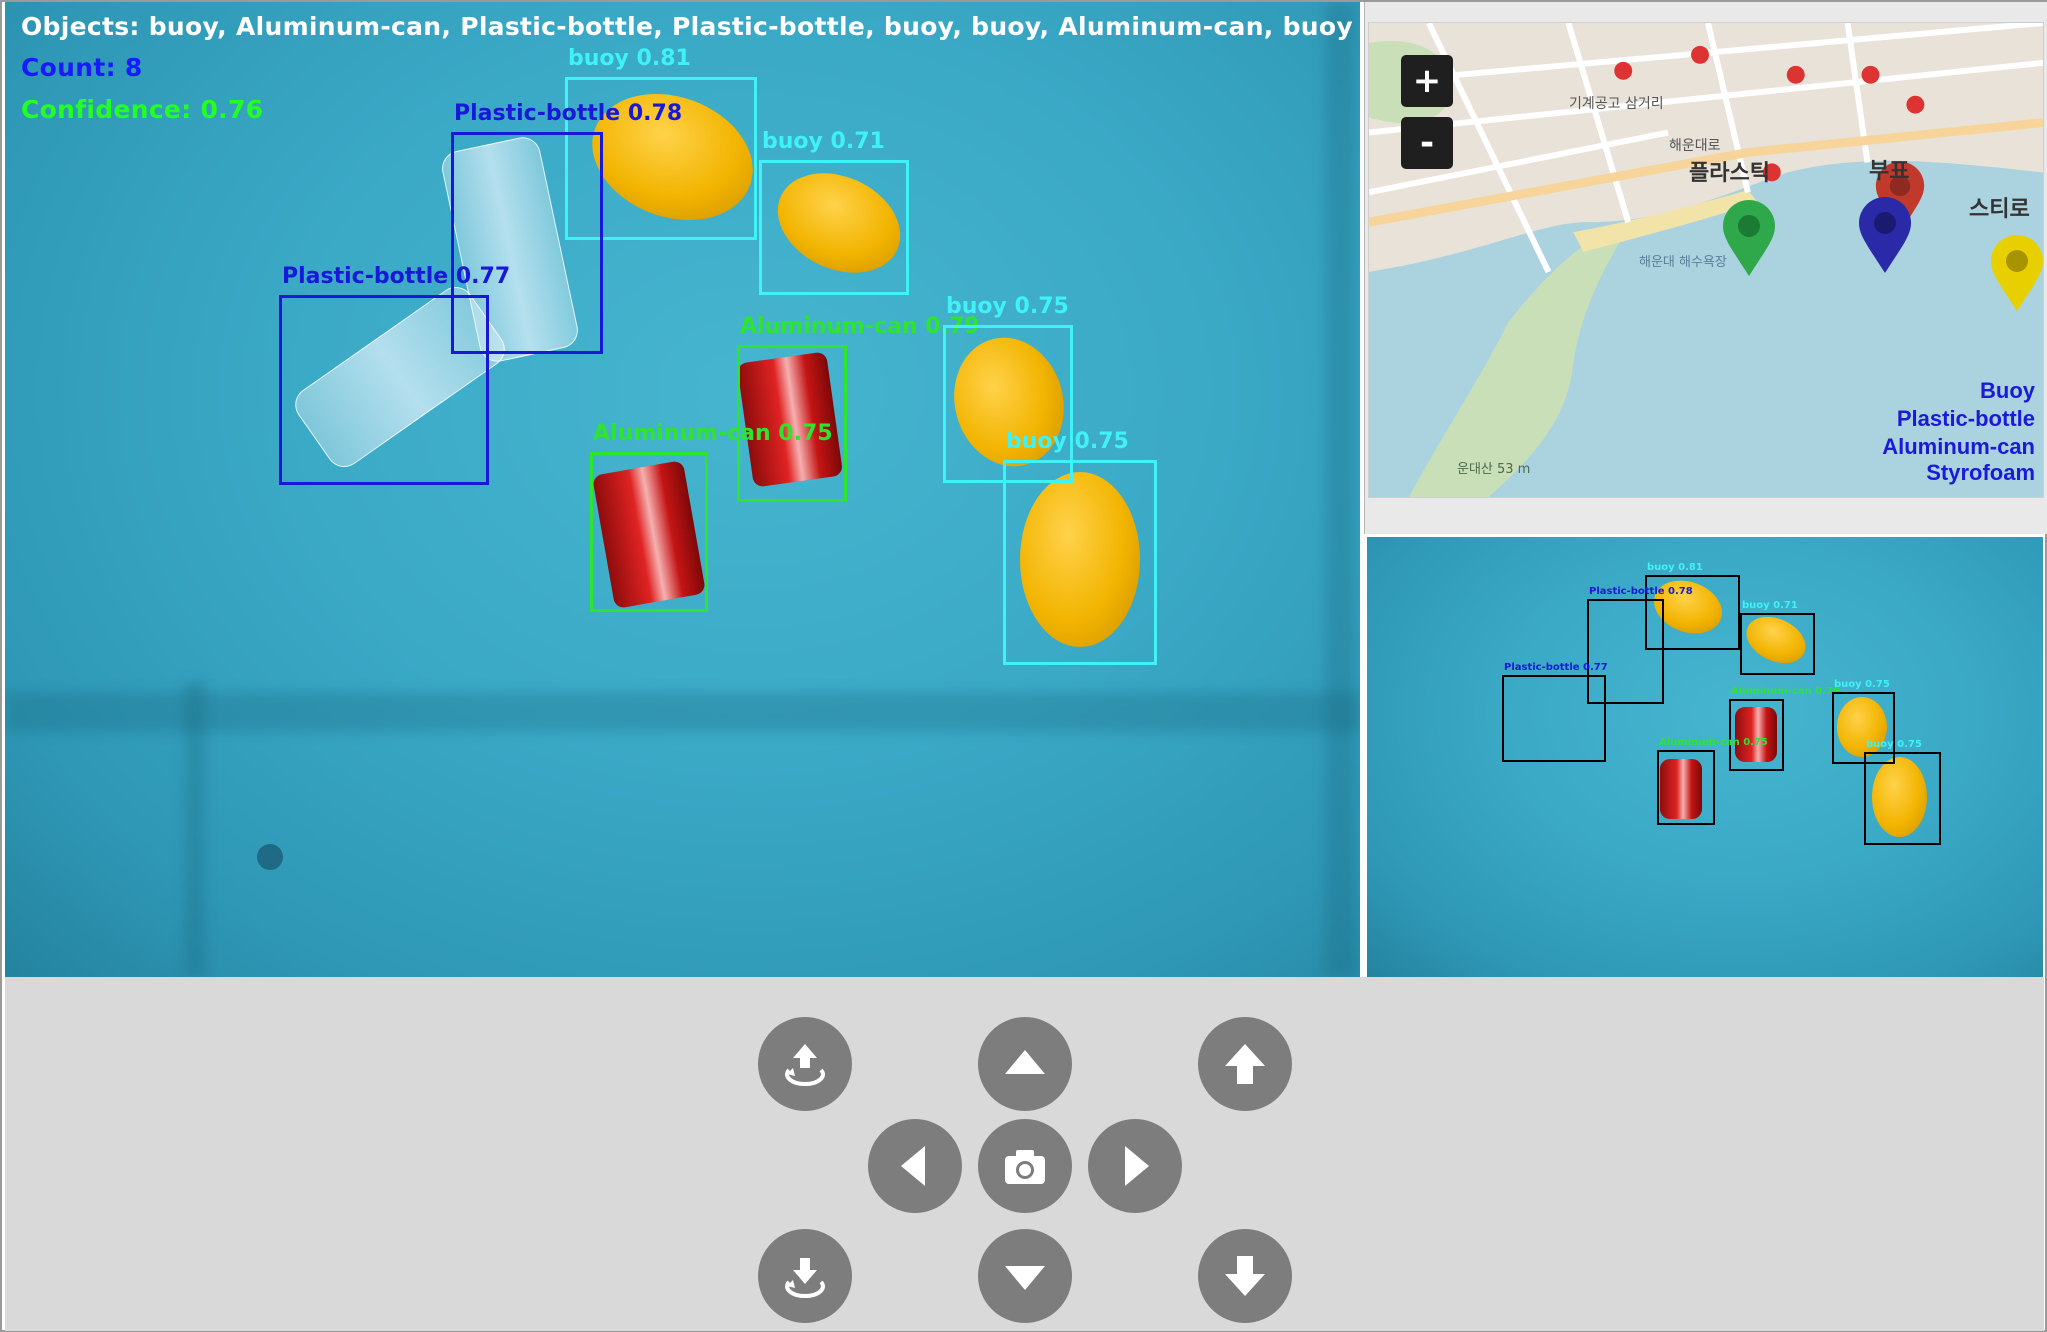 Image resolution: width=2047 pixels, height=1332 pixels. I want to click on map-place-label: 운대산 53 m, so click(1494, 469).